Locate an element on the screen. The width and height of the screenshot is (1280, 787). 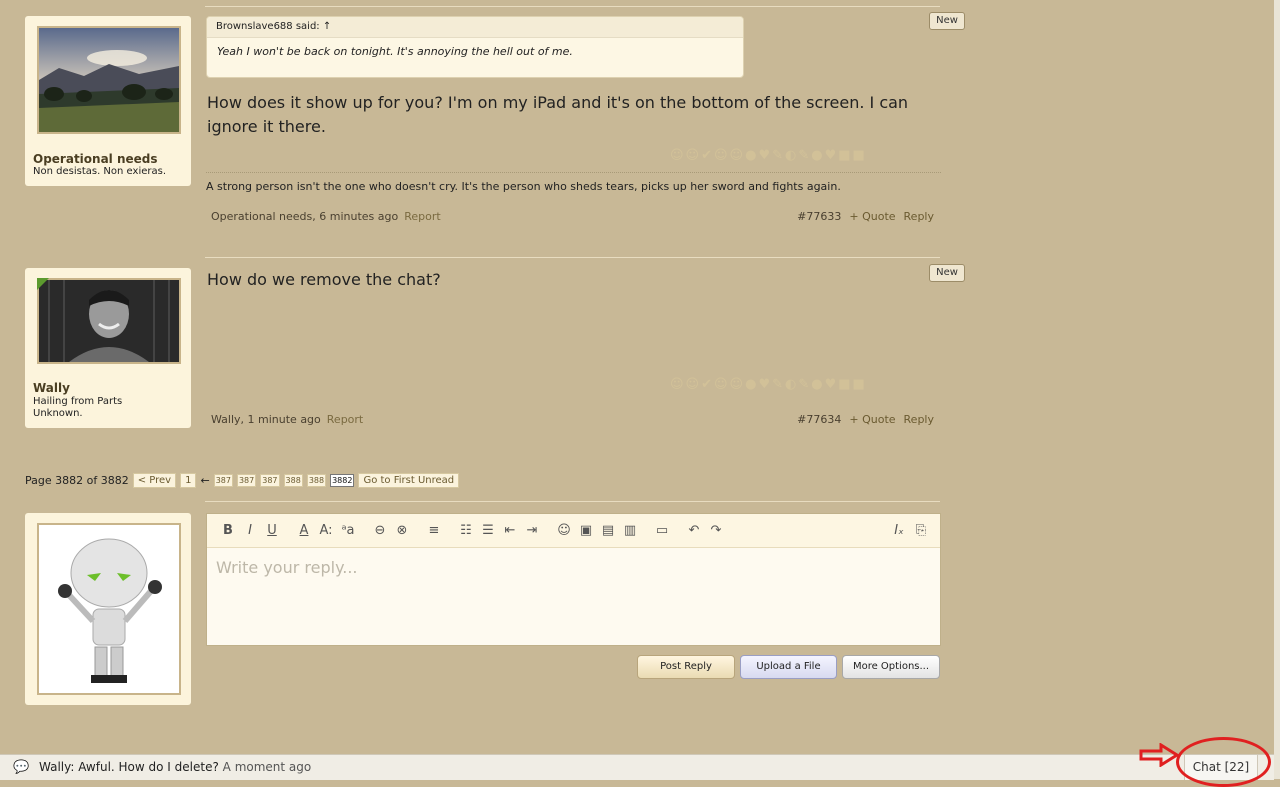
page-skip-arrow: ← is located at coordinates (204, 480).